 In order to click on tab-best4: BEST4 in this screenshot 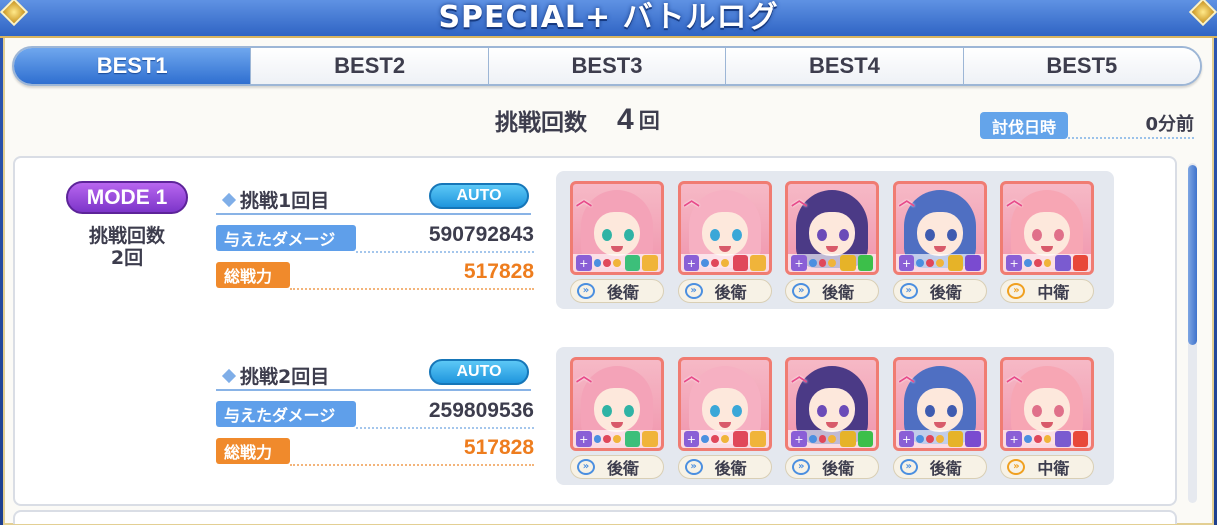, I will do `click(844, 66)`.